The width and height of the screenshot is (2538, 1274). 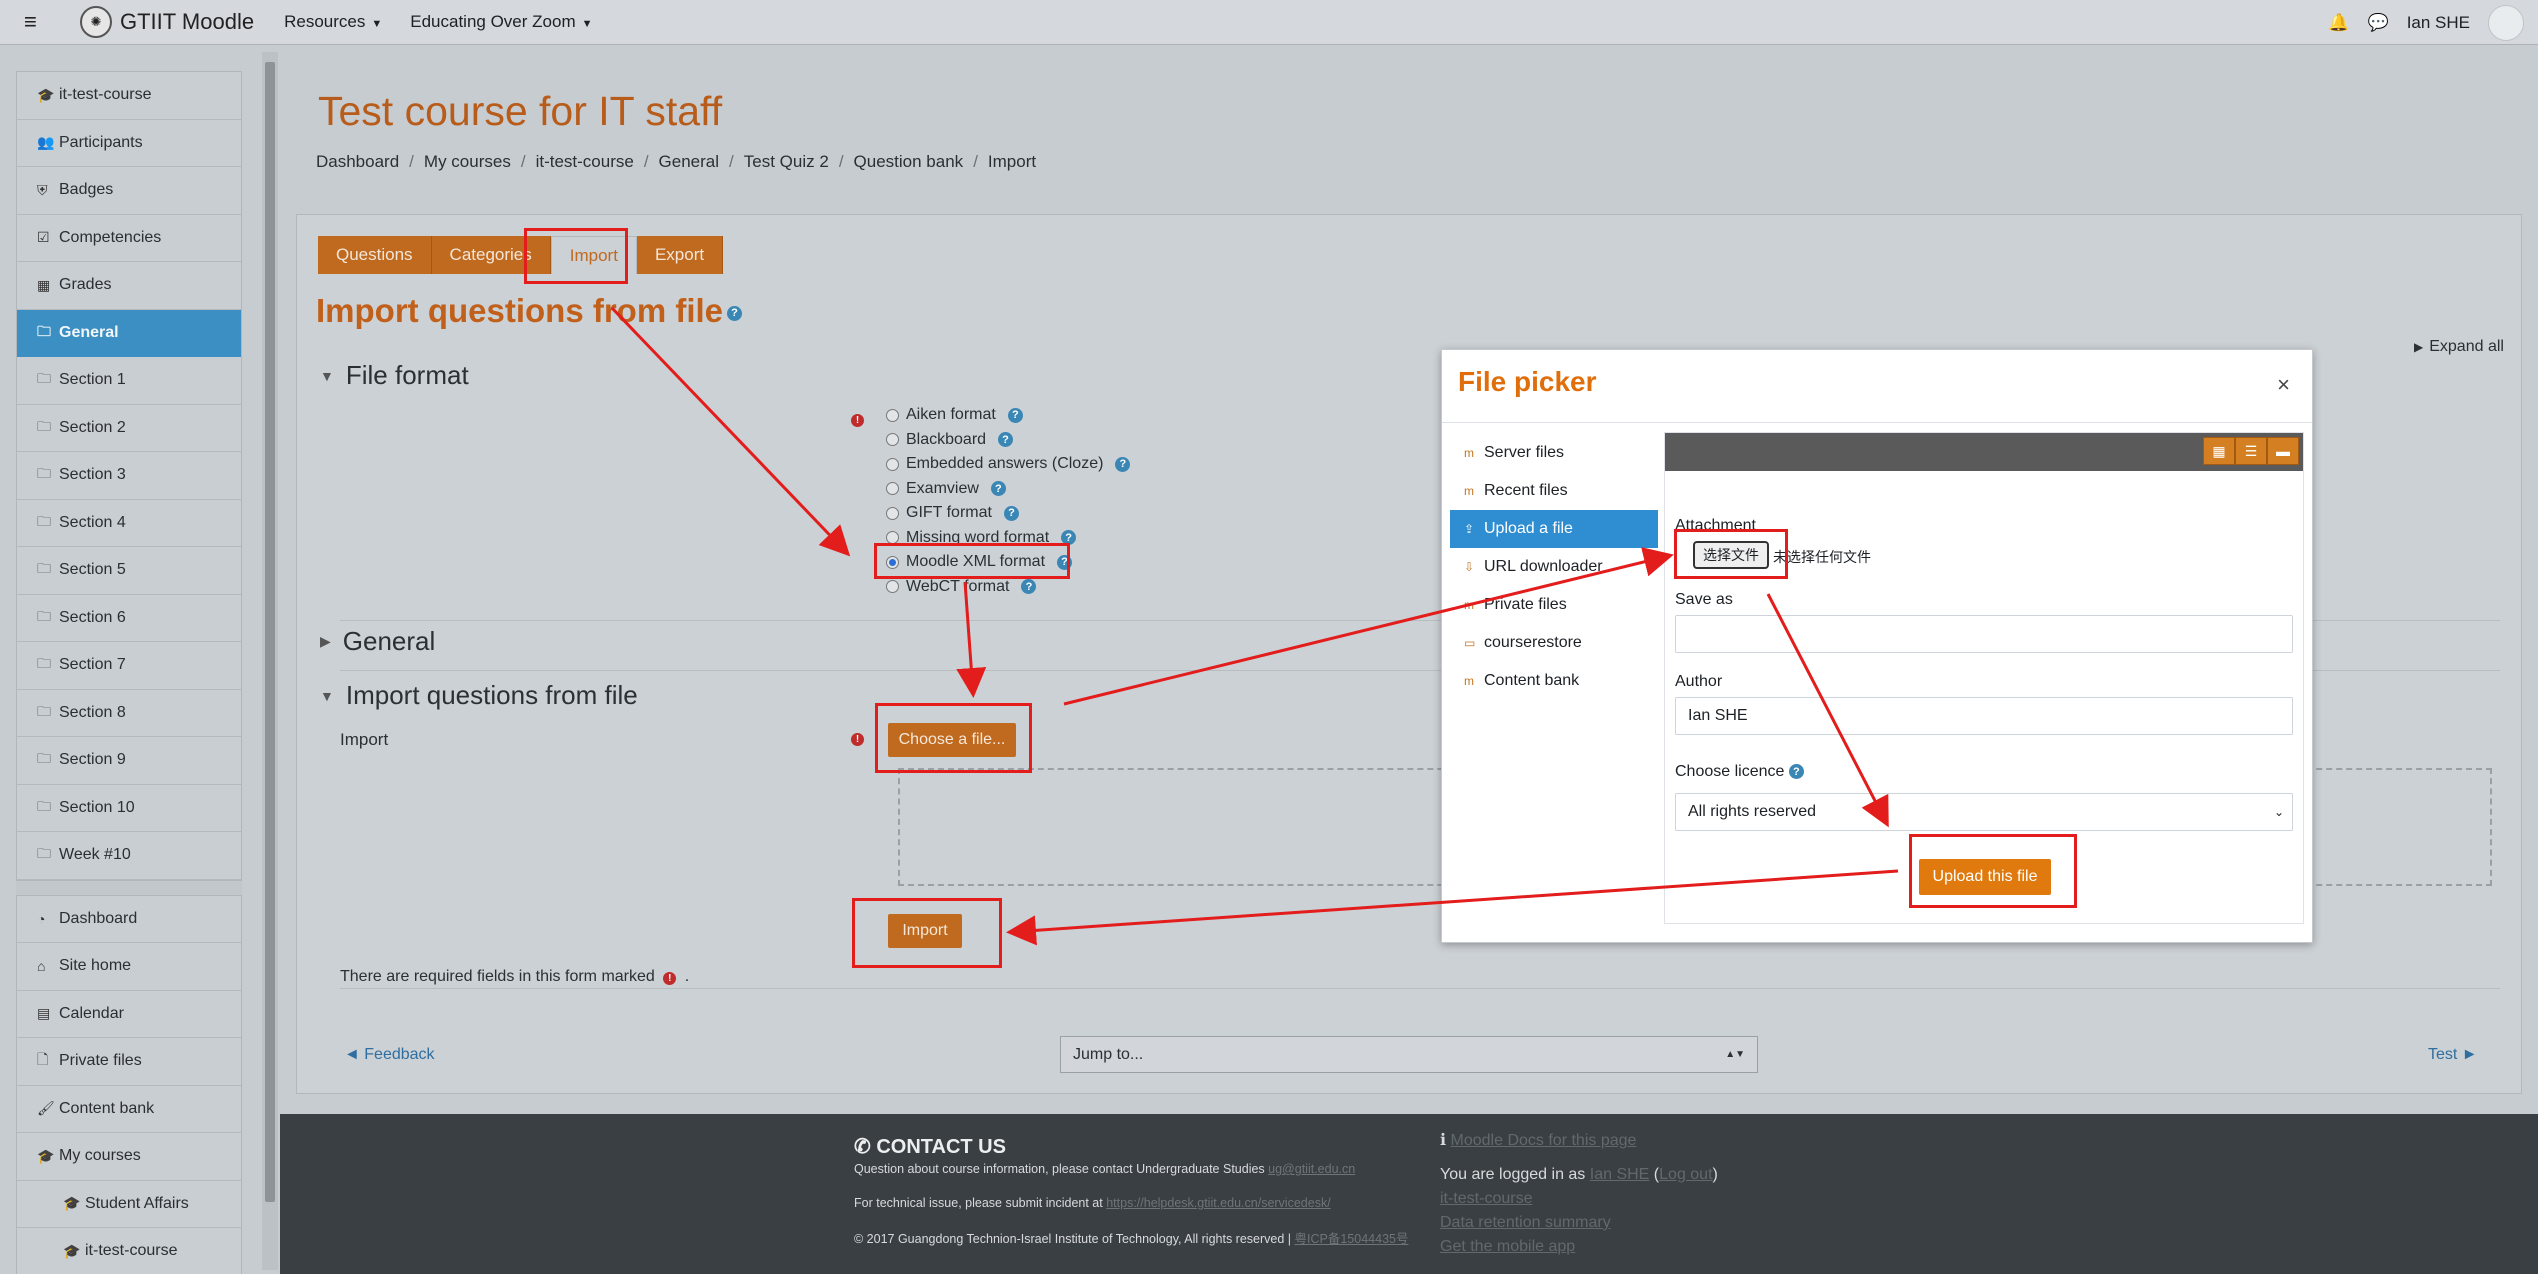 I want to click on arrow-choose-to-attachment, so click(x=1368, y=626).